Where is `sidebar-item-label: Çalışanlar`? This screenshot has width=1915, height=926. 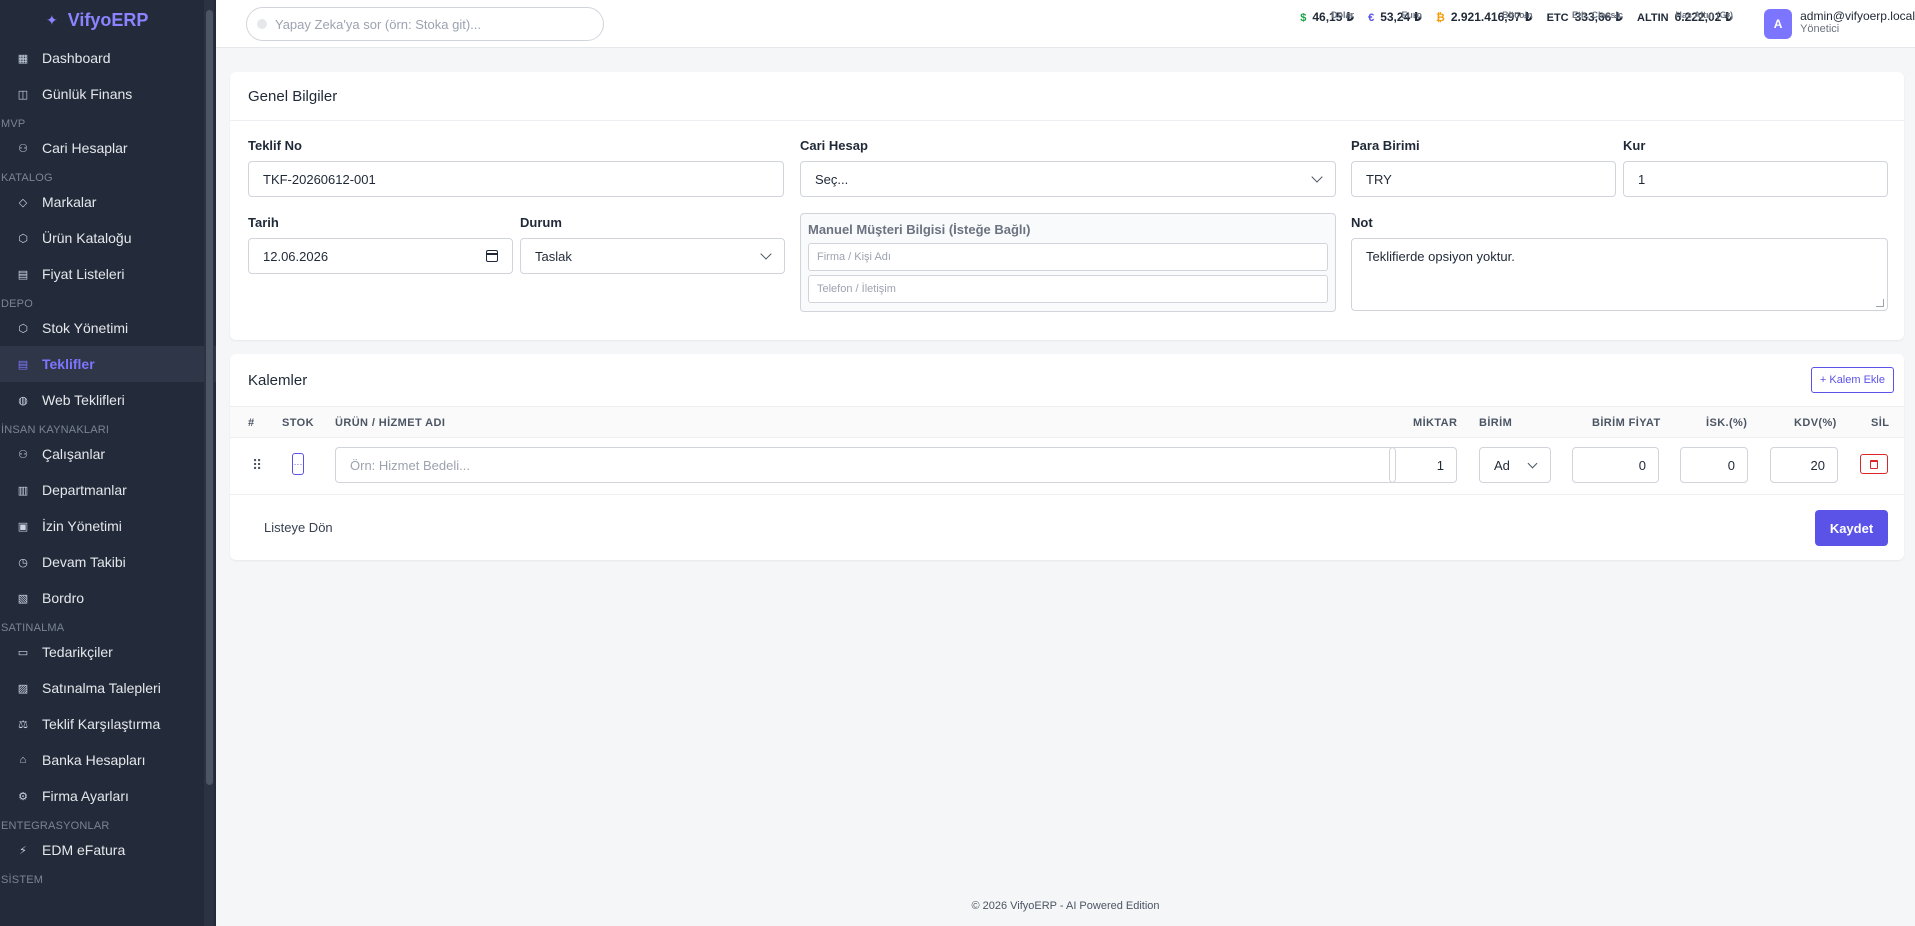 sidebar-item-label: Çalışanlar is located at coordinates (74, 454).